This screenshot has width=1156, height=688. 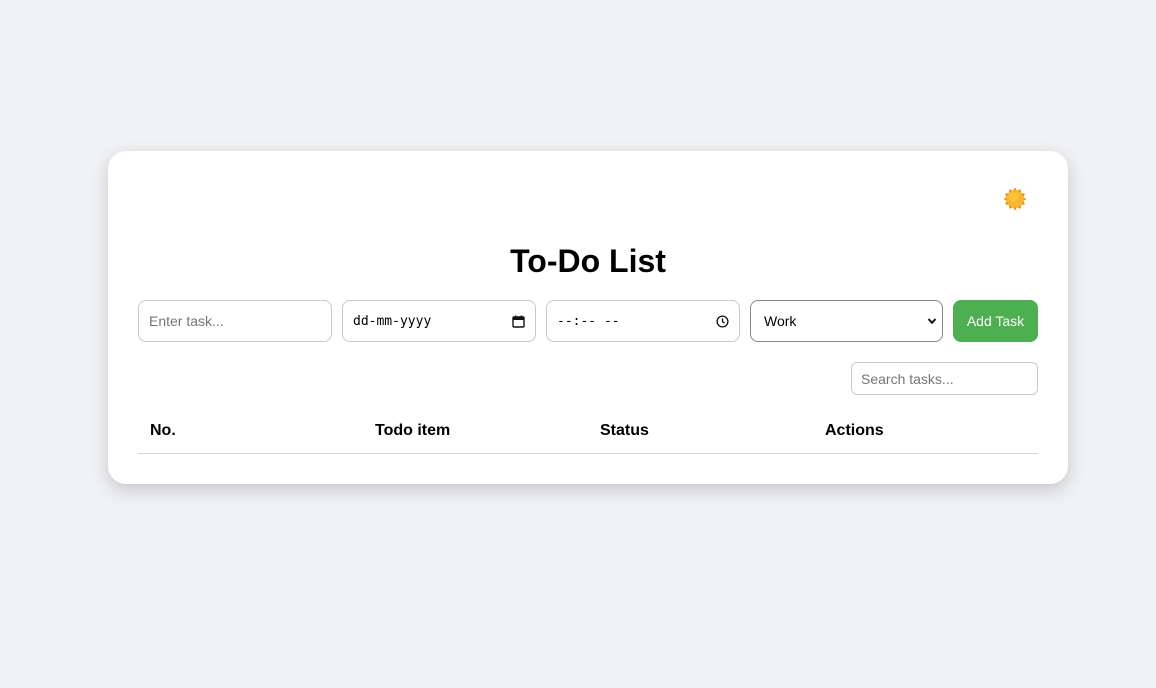 I want to click on todo-table-header: No. Todo item Status Actions, so click(x=588, y=432).